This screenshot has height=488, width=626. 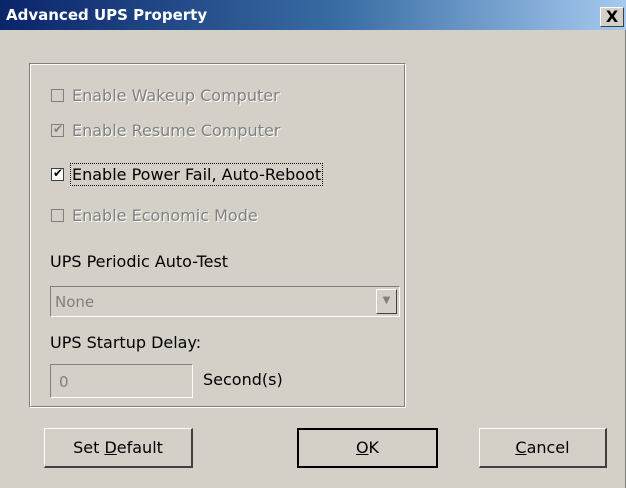 I want to click on enable-resume-computer-checkbox: ✔ Enable Resume Computer, so click(x=165, y=130).